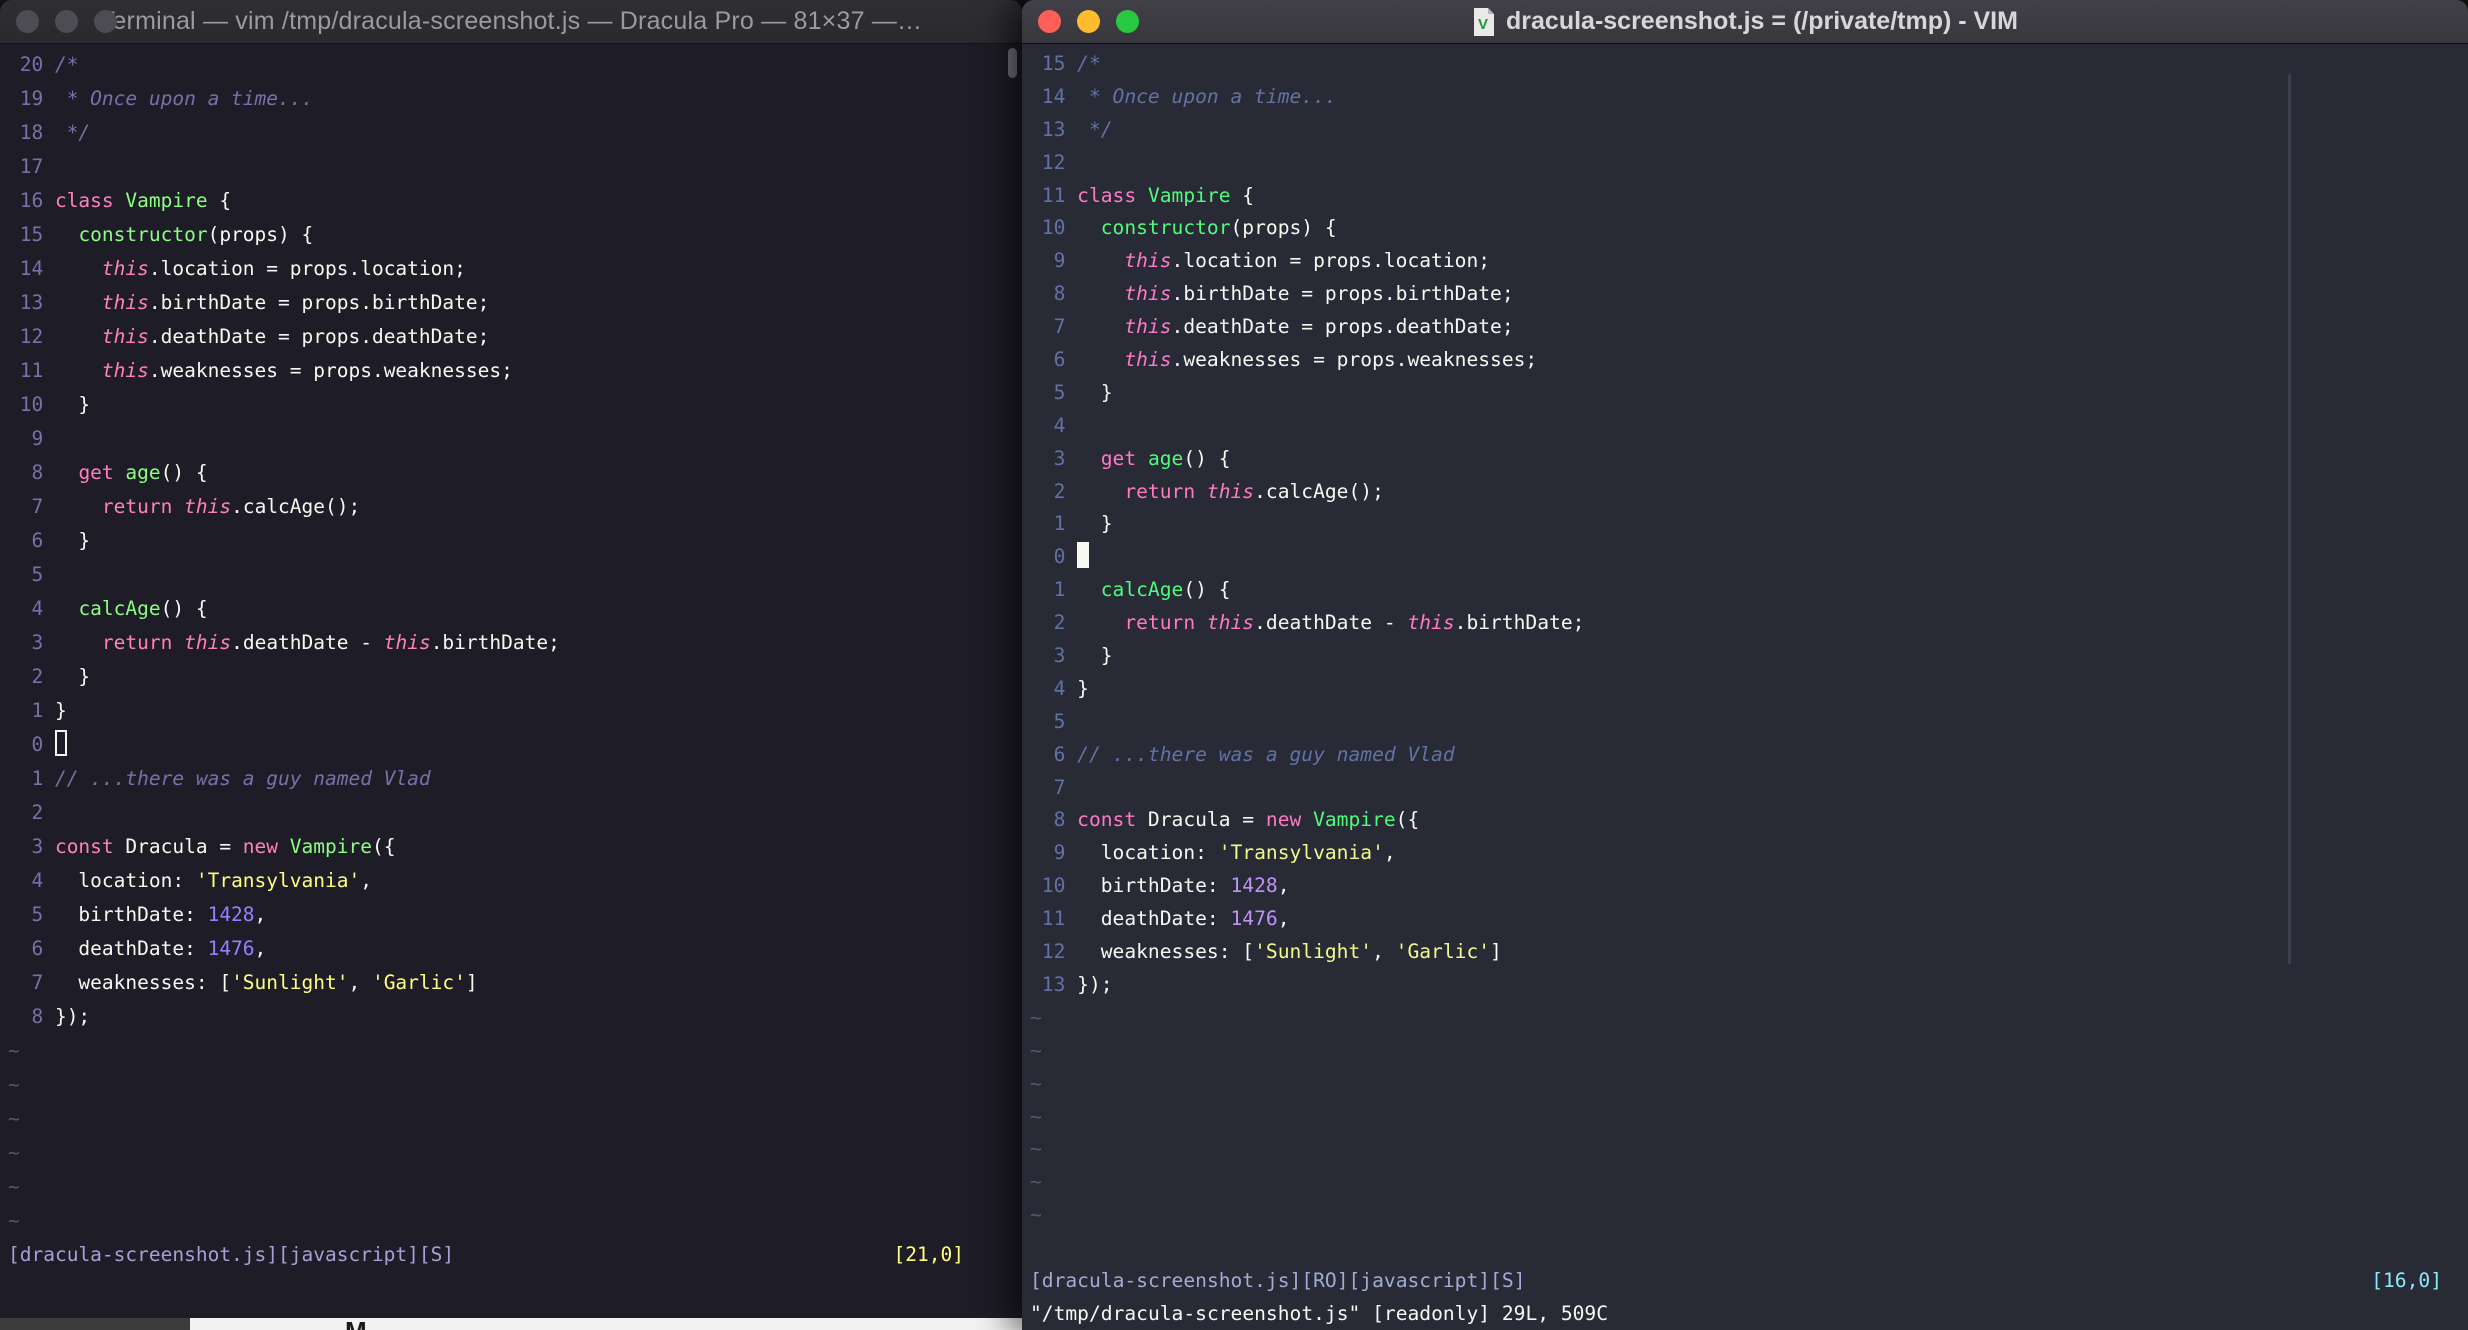  Describe the element at coordinates (928, 1254) in the screenshot. I see `statusline-ruler: [21,0]` at that location.